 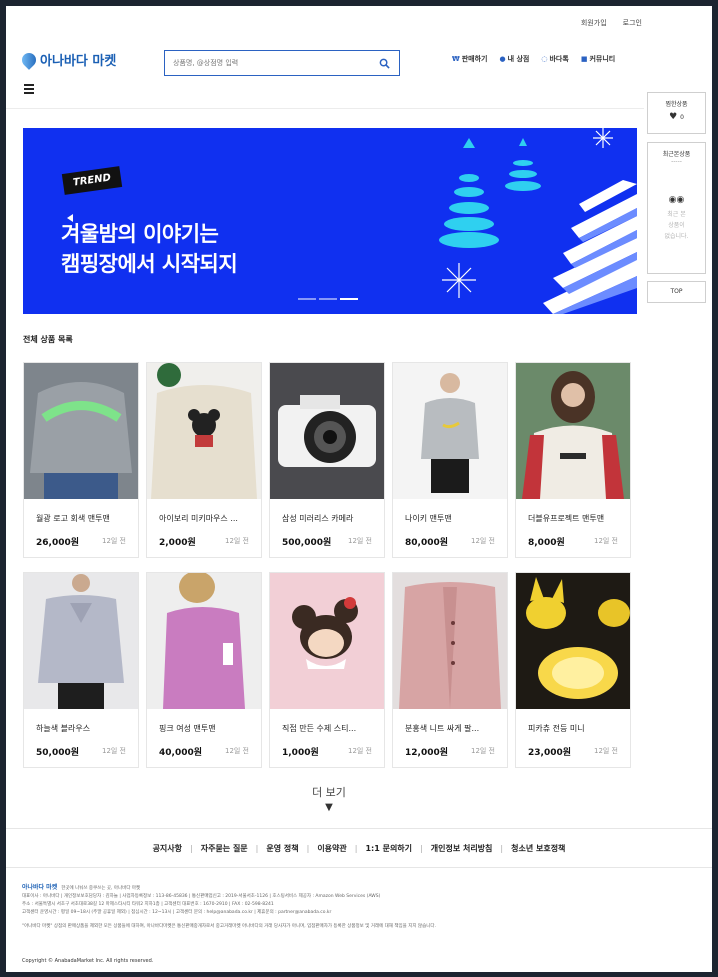 I want to click on footer-brand-row: 아나바다 마켓 한곳에 나눠쓰 중쿠쓰는 곳, 아나바다 마켓, so click(x=352, y=888).